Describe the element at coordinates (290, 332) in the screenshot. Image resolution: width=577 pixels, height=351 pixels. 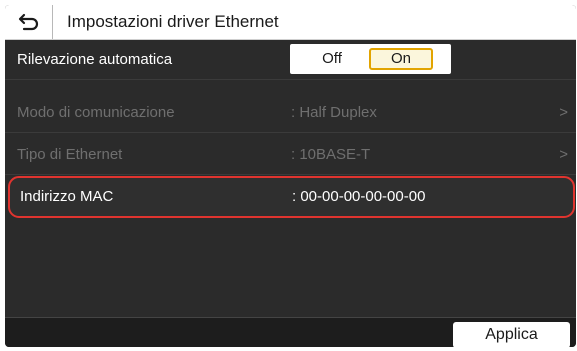
I see `bottom-bar: Applica` at that location.